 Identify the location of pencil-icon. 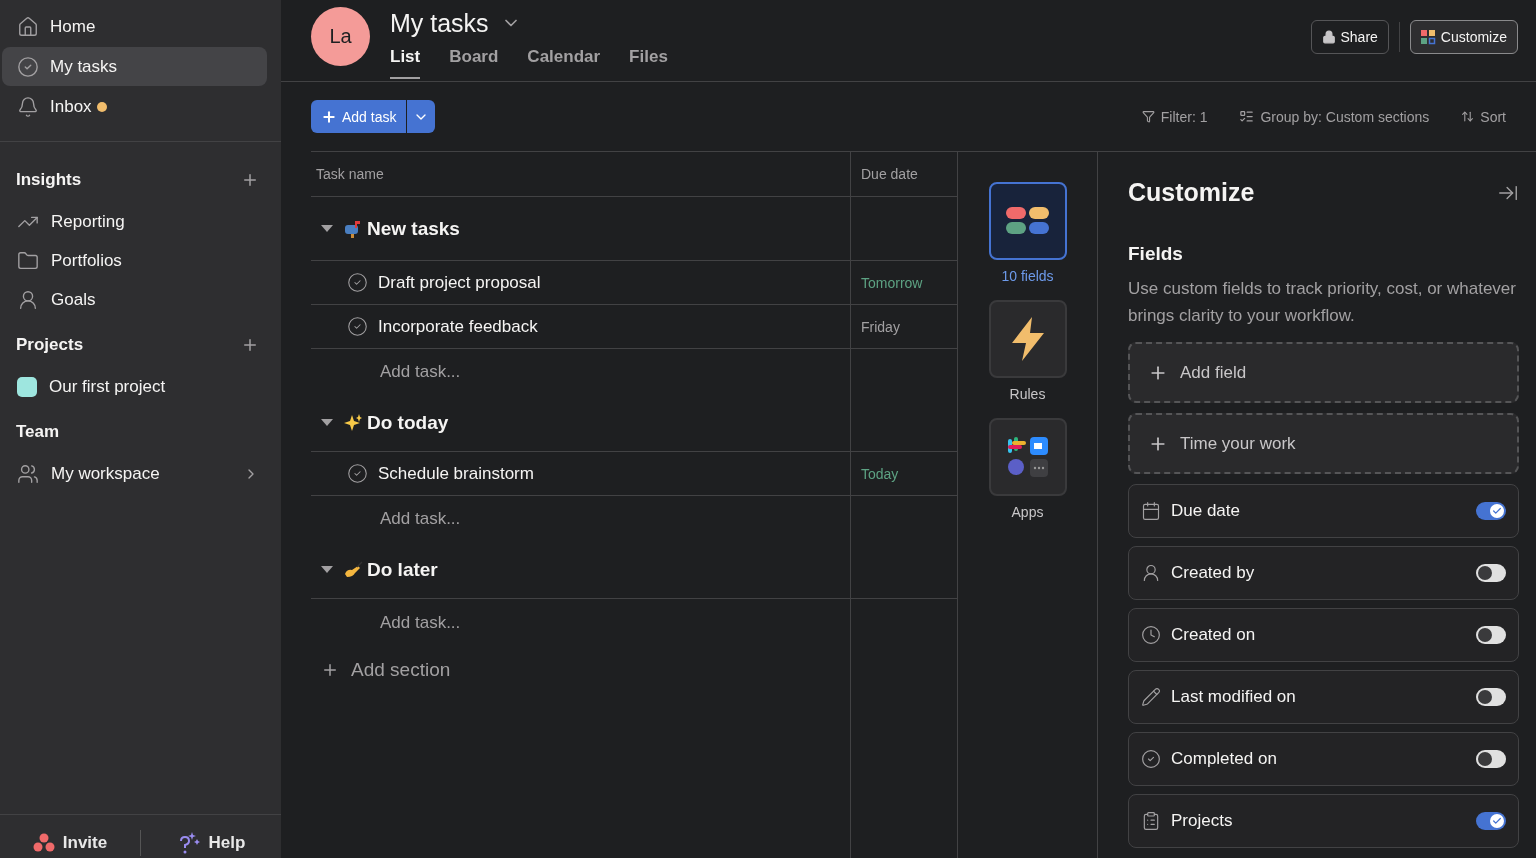
(1151, 697).